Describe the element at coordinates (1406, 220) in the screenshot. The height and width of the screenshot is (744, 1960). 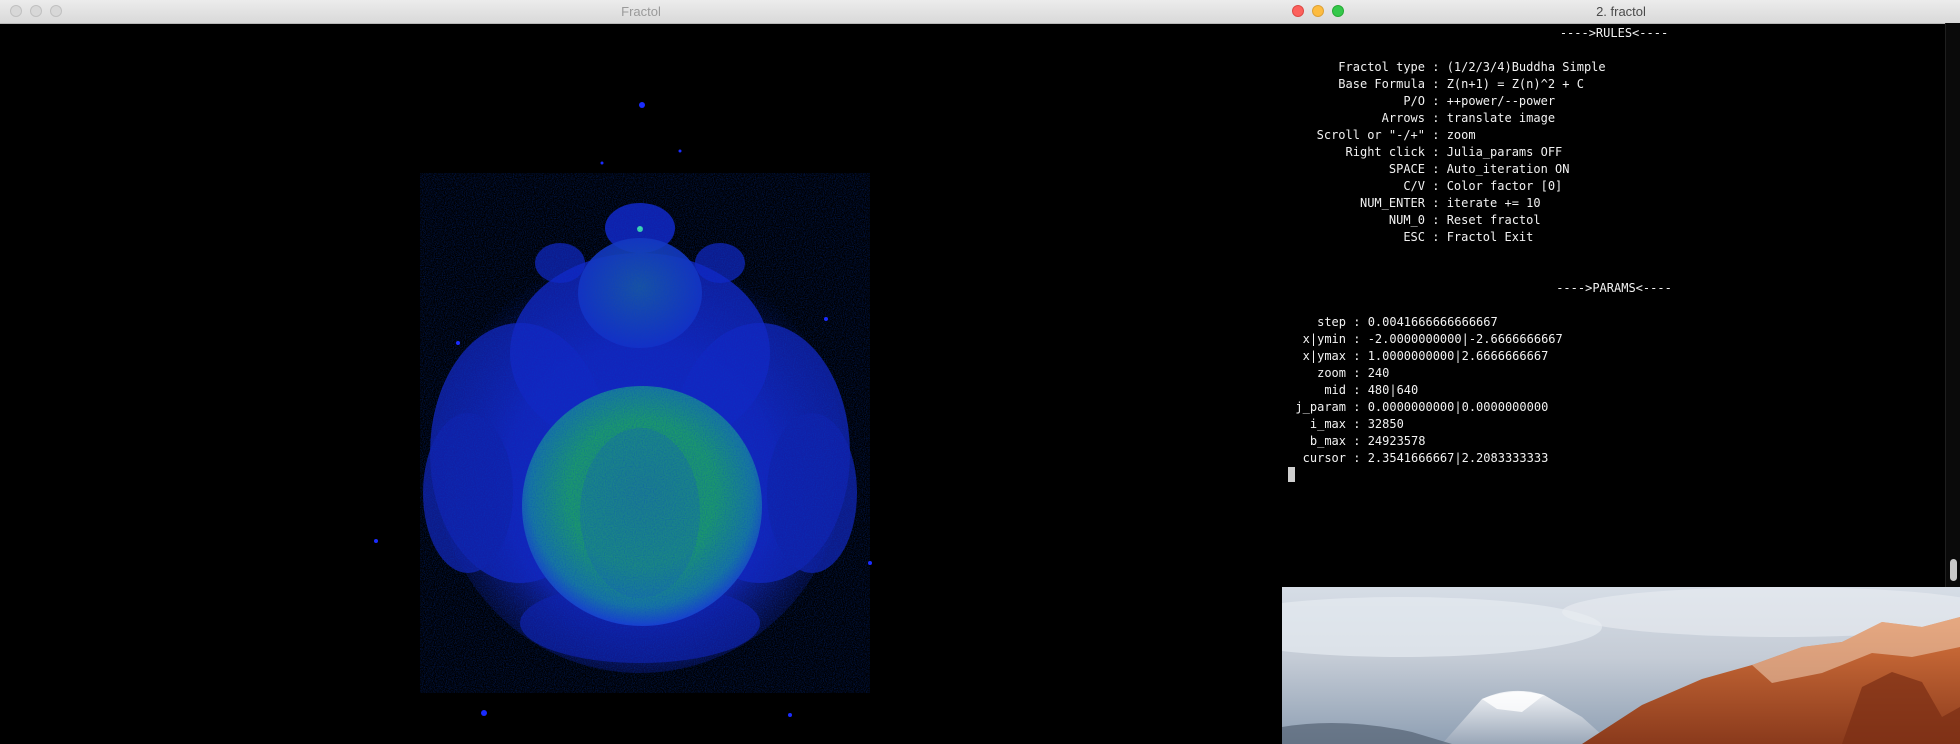
I see `rule-label: NUM_0` at that location.